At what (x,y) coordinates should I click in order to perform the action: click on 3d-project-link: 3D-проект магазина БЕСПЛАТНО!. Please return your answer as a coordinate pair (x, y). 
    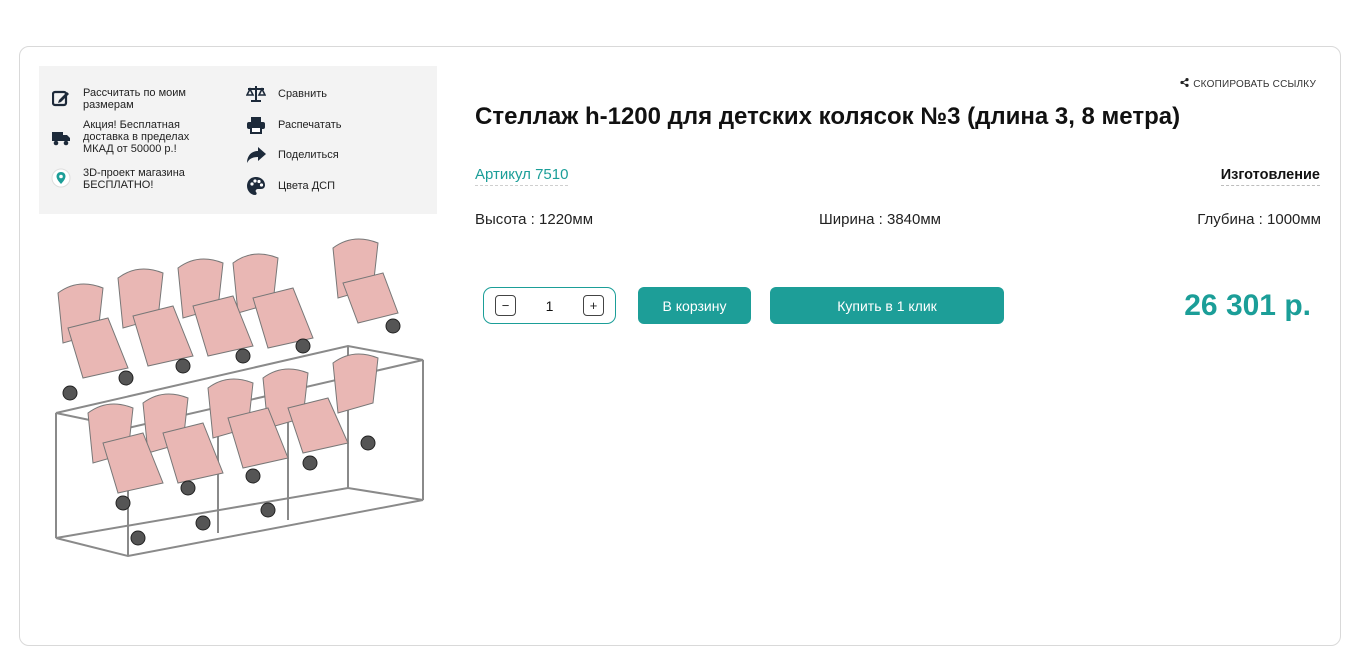
    Looking at the image, I should click on (129, 179).